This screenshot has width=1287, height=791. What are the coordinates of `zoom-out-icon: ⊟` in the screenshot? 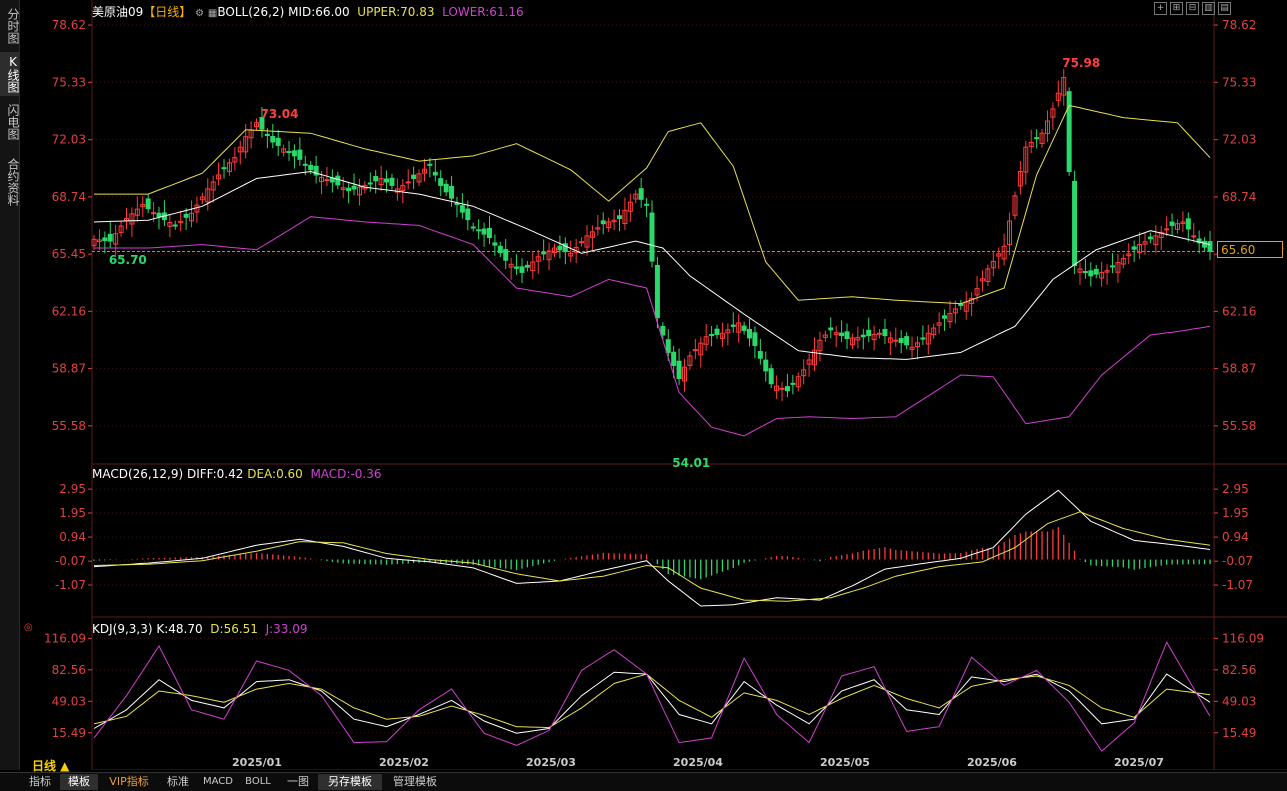 It's located at (1192, 8).